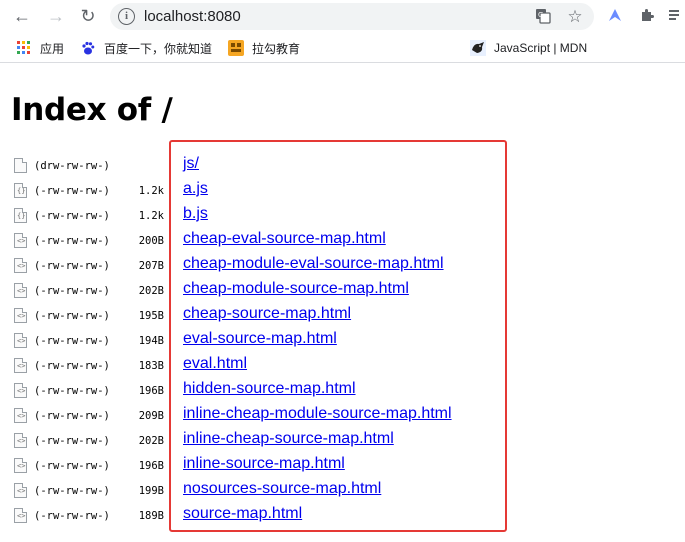 This screenshot has width=685, height=542. What do you see at coordinates (191, 164) in the screenshot?
I see `file-link: js/` at bounding box center [191, 164].